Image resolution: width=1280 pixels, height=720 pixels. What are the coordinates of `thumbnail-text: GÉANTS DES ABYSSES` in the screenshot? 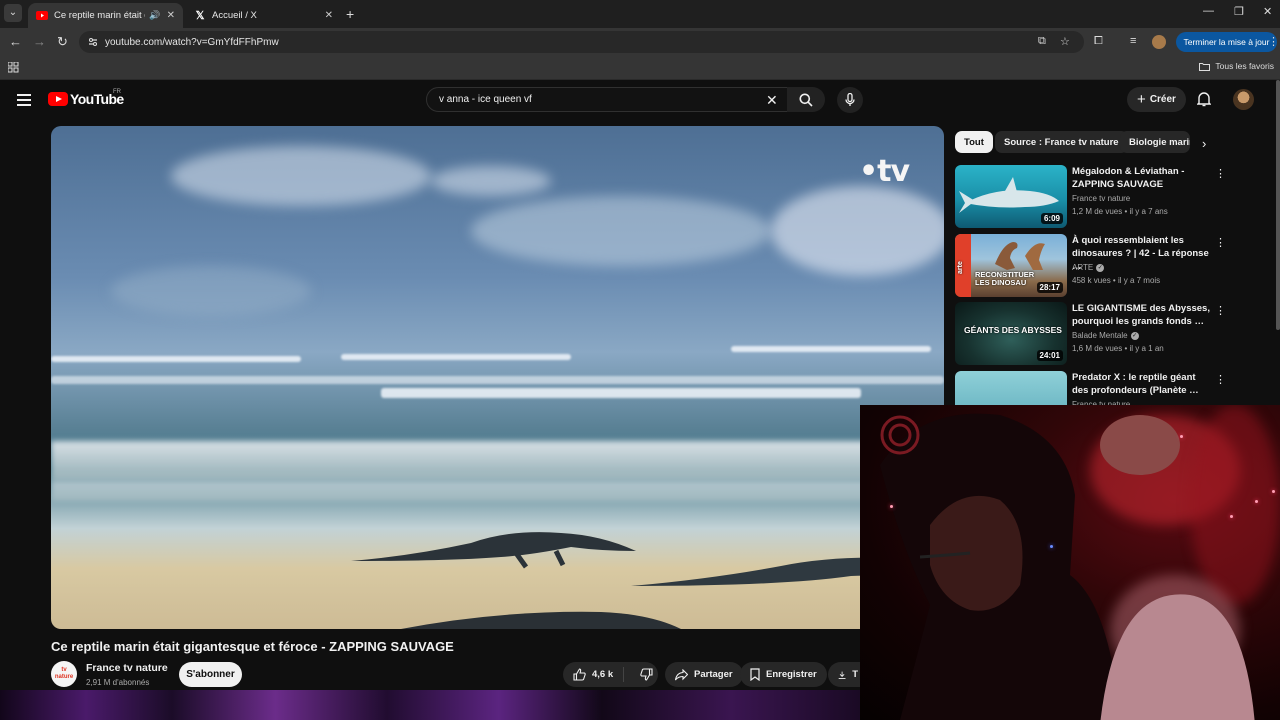 It's located at (1013, 330).